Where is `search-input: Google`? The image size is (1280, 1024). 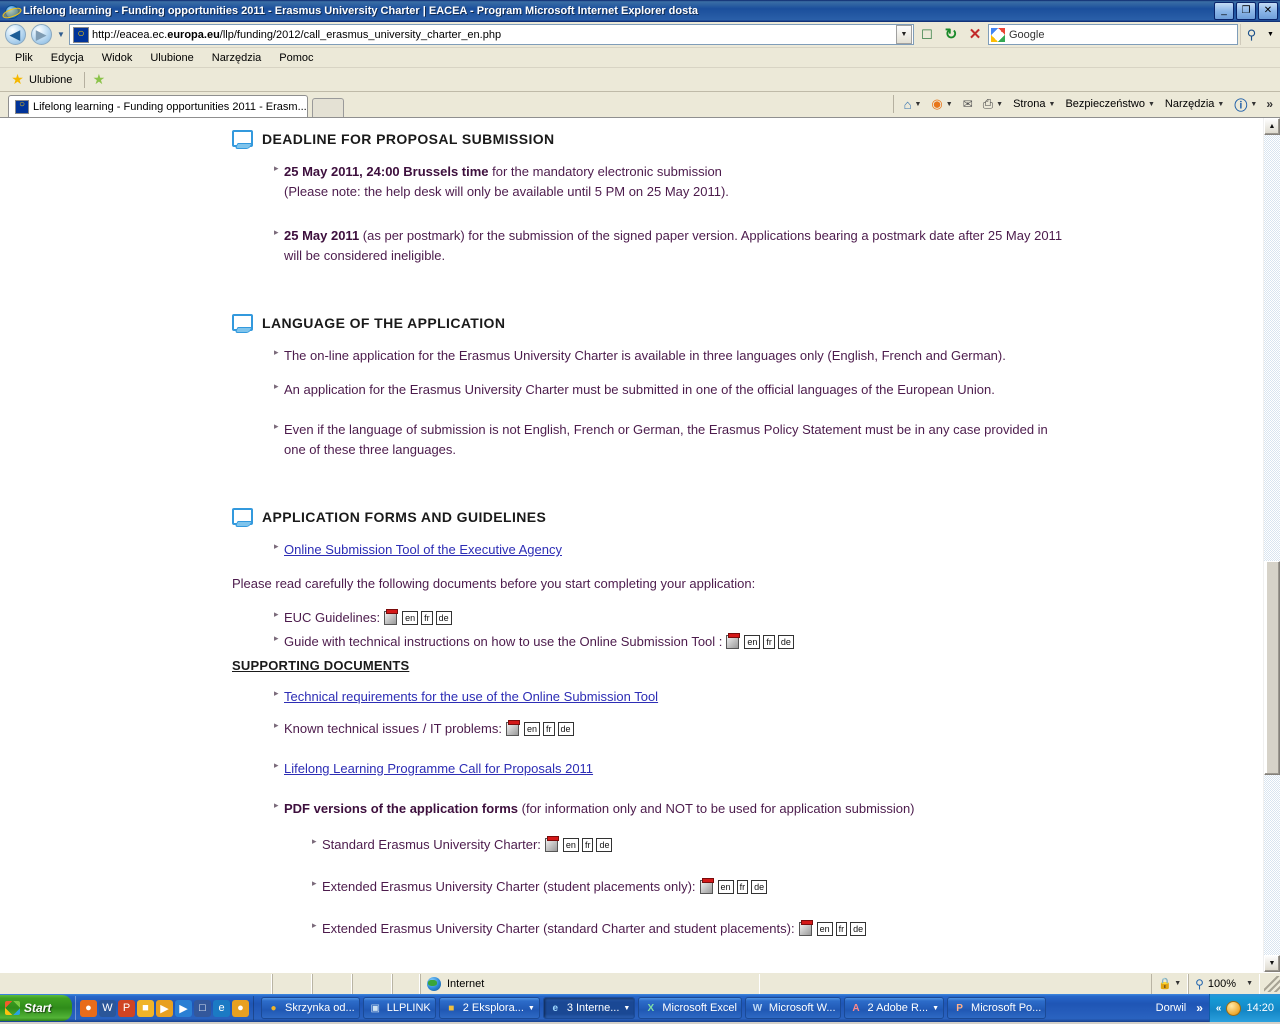
search-input: Google is located at coordinates (1113, 34).